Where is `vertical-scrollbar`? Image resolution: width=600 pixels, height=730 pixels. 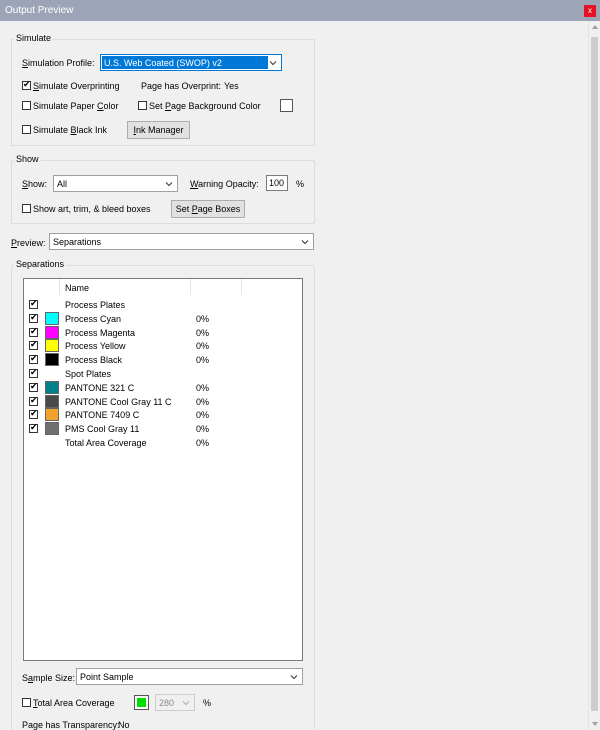 vertical-scrollbar is located at coordinates (594, 375).